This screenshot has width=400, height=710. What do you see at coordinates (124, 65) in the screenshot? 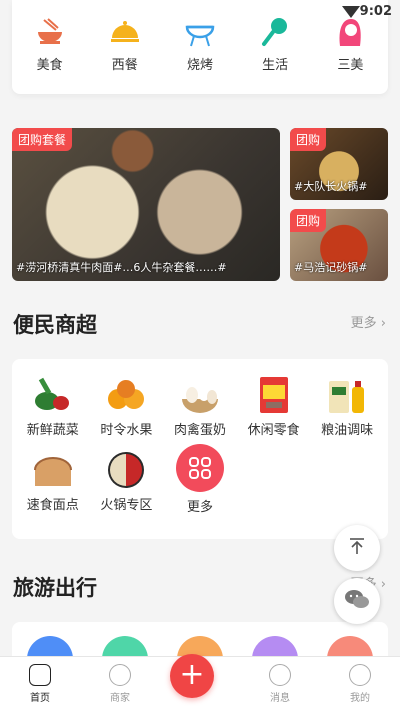
I see `category-label: 西餐` at bounding box center [124, 65].